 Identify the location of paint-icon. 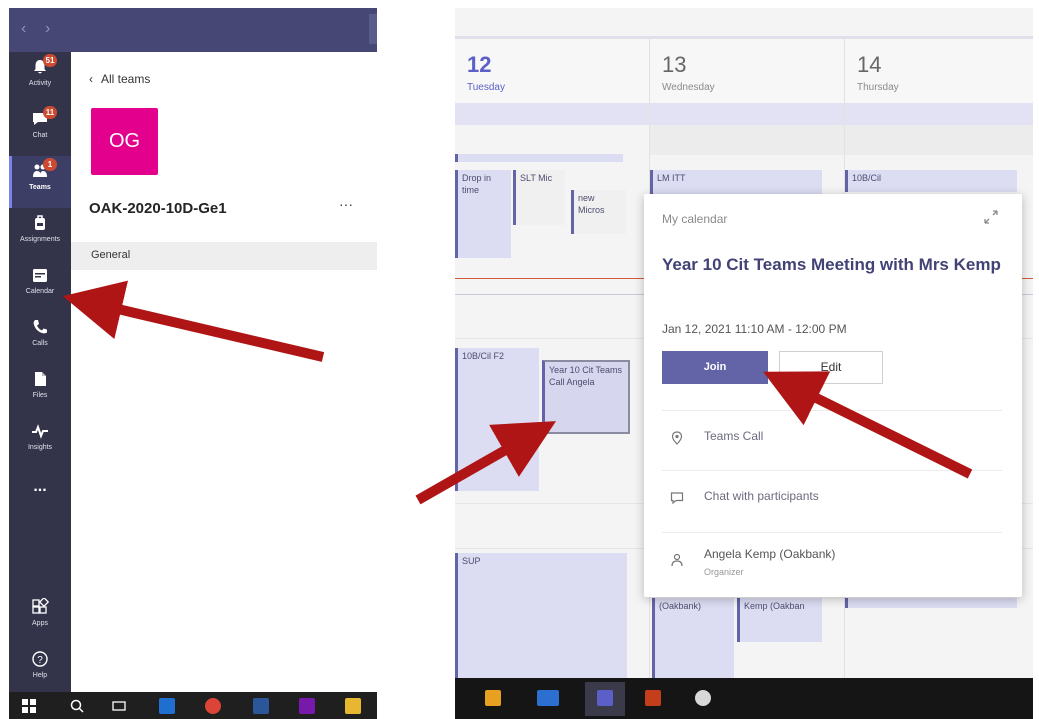
(703, 698).